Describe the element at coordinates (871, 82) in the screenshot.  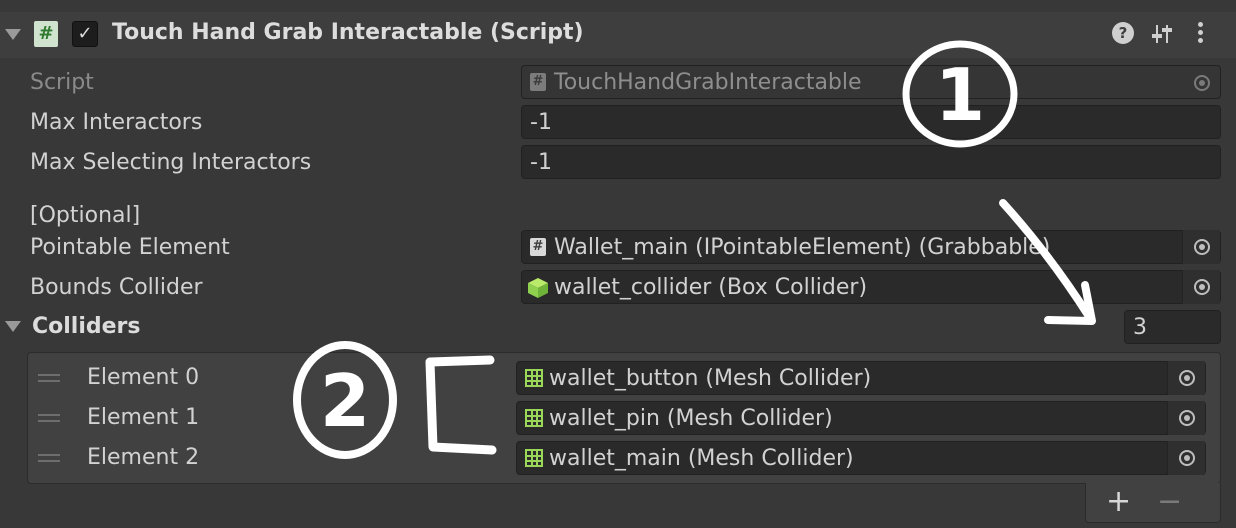
I see `script-field: # TouchHandGrabInteractable` at that location.